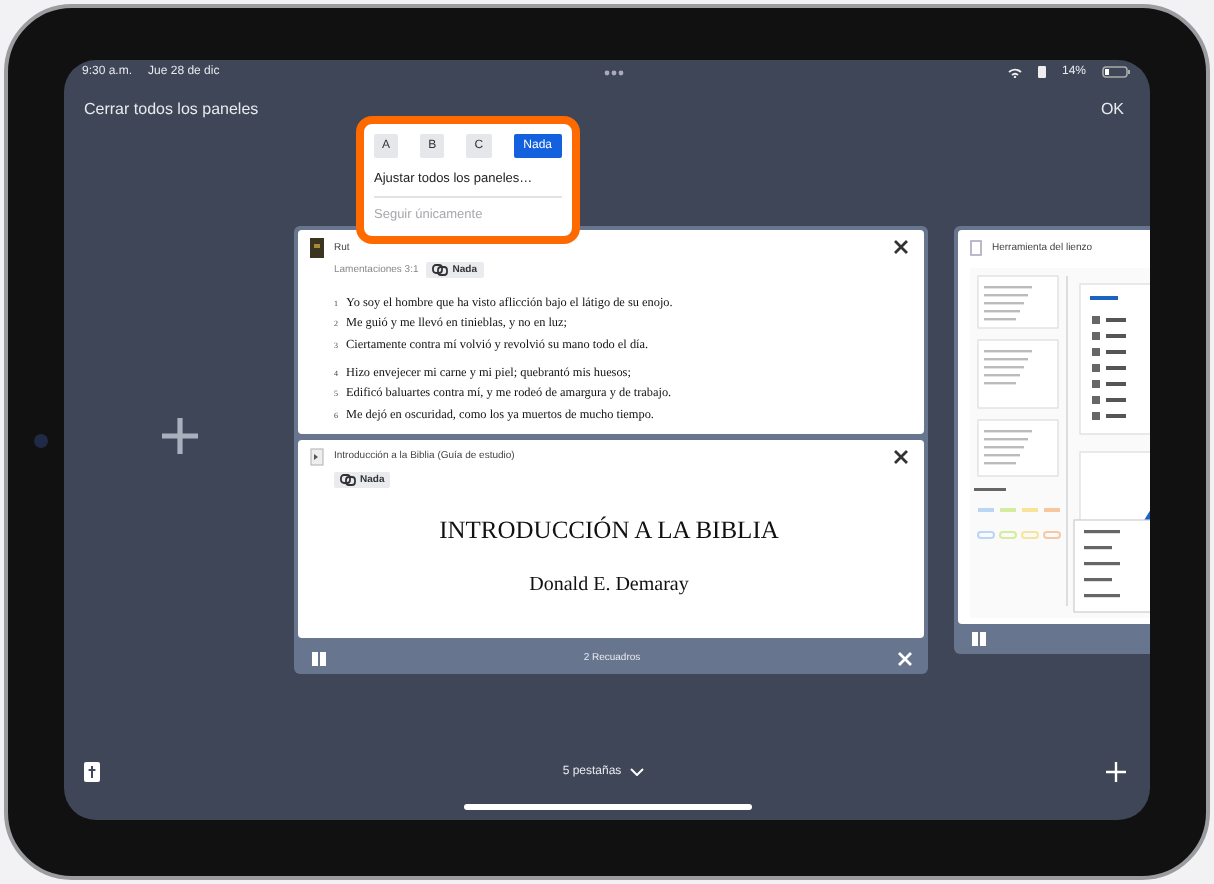 This screenshot has width=1214, height=884. What do you see at coordinates (613, 72) in the screenshot?
I see `more-dots-icon` at bounding box center [613, 72].